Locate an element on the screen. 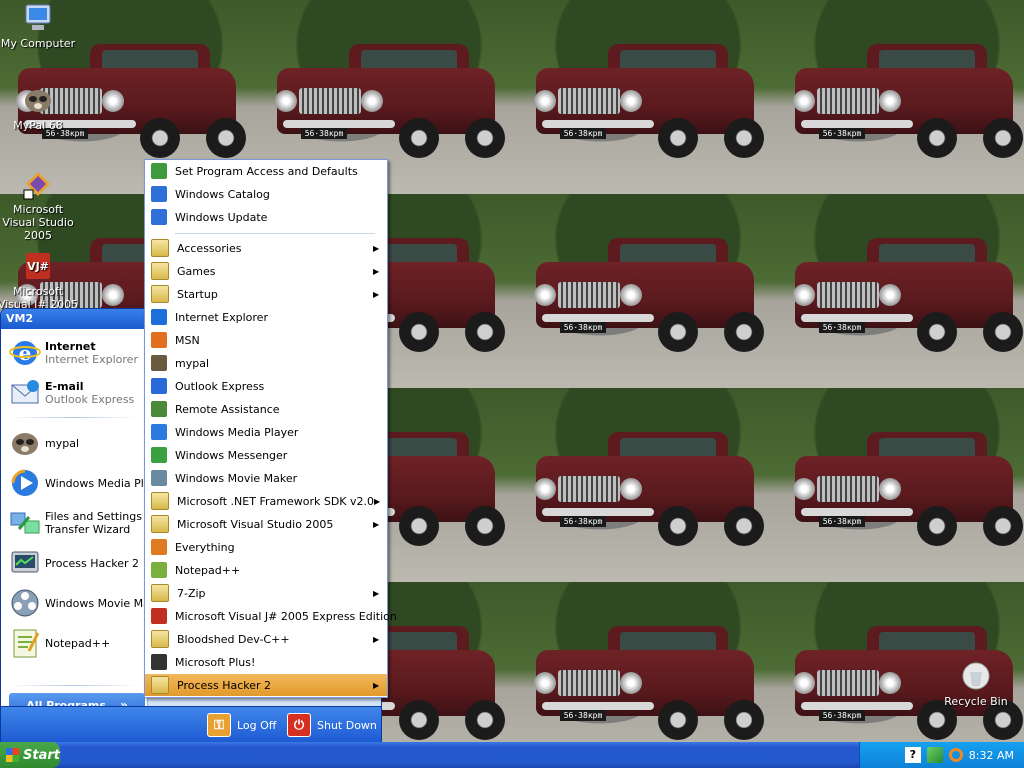 The height and width of the screenshot is (768, 1024). programs-menu-item-windows-media-player: Windows Media Player is located at coordinates (266, 432).